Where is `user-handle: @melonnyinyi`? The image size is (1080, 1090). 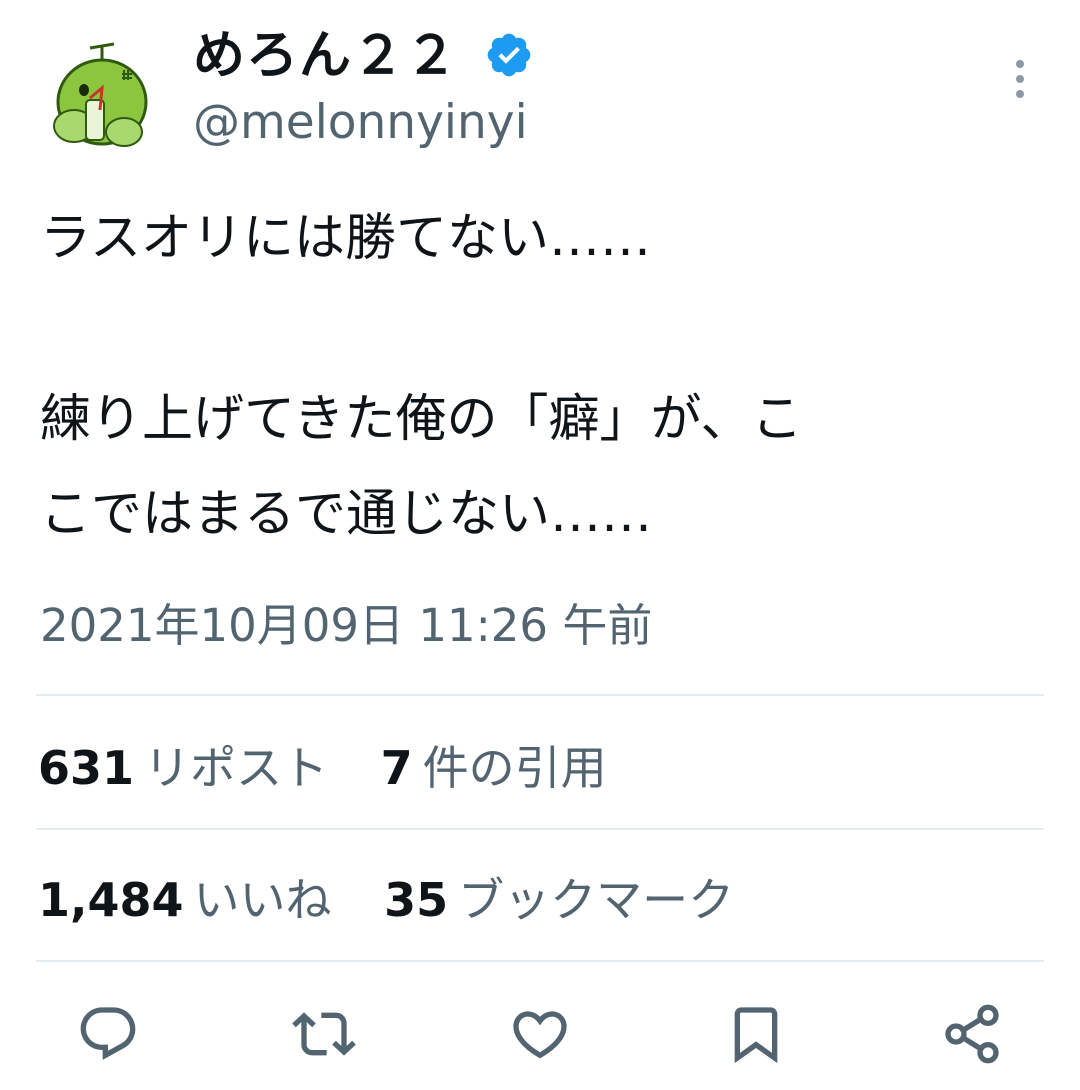
user-handle: @melonnyinyi is located at coordinates (360, 123).